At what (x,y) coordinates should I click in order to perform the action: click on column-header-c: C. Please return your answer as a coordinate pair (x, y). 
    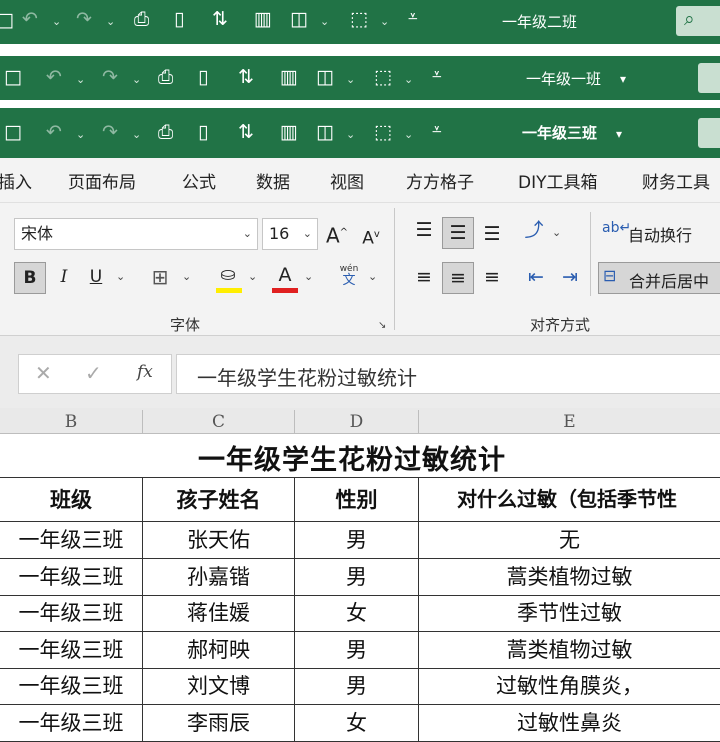
    Looking at the image, I should click on (219, 422).